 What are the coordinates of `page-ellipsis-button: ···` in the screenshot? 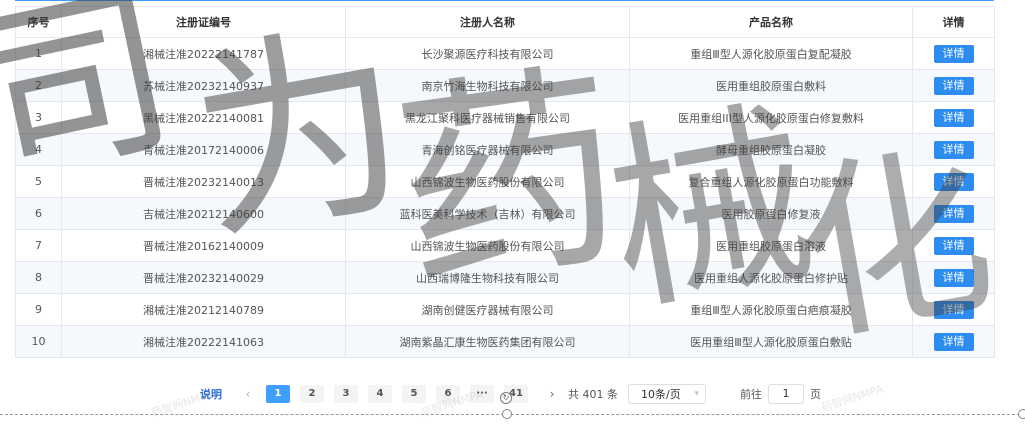 It's located at (482, 394).